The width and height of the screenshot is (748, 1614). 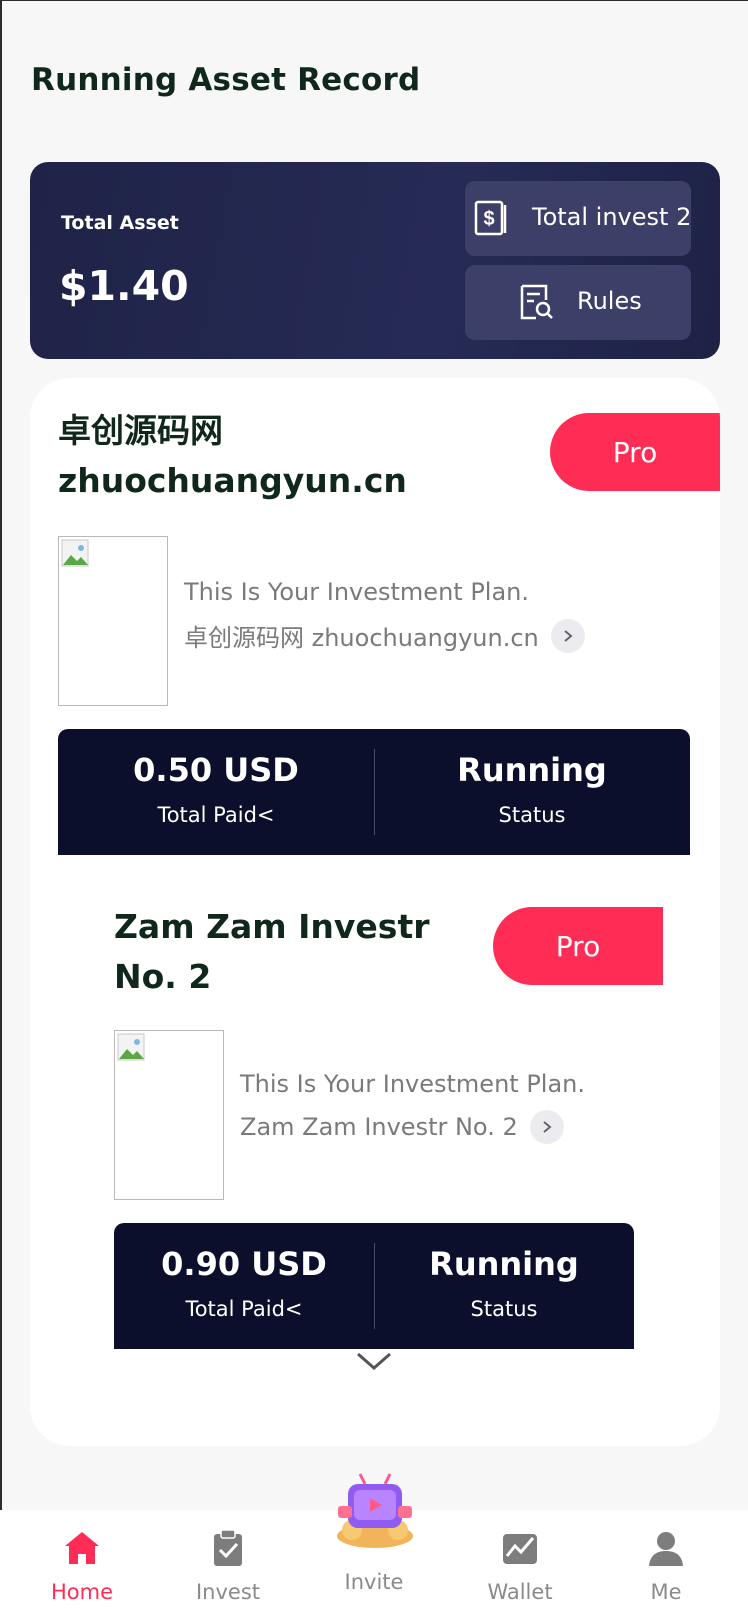 What do you see at coordinates (120, 223) in the screenshot?
I see `total-asset-label: Total Asset` at bounding box center [120, 223].